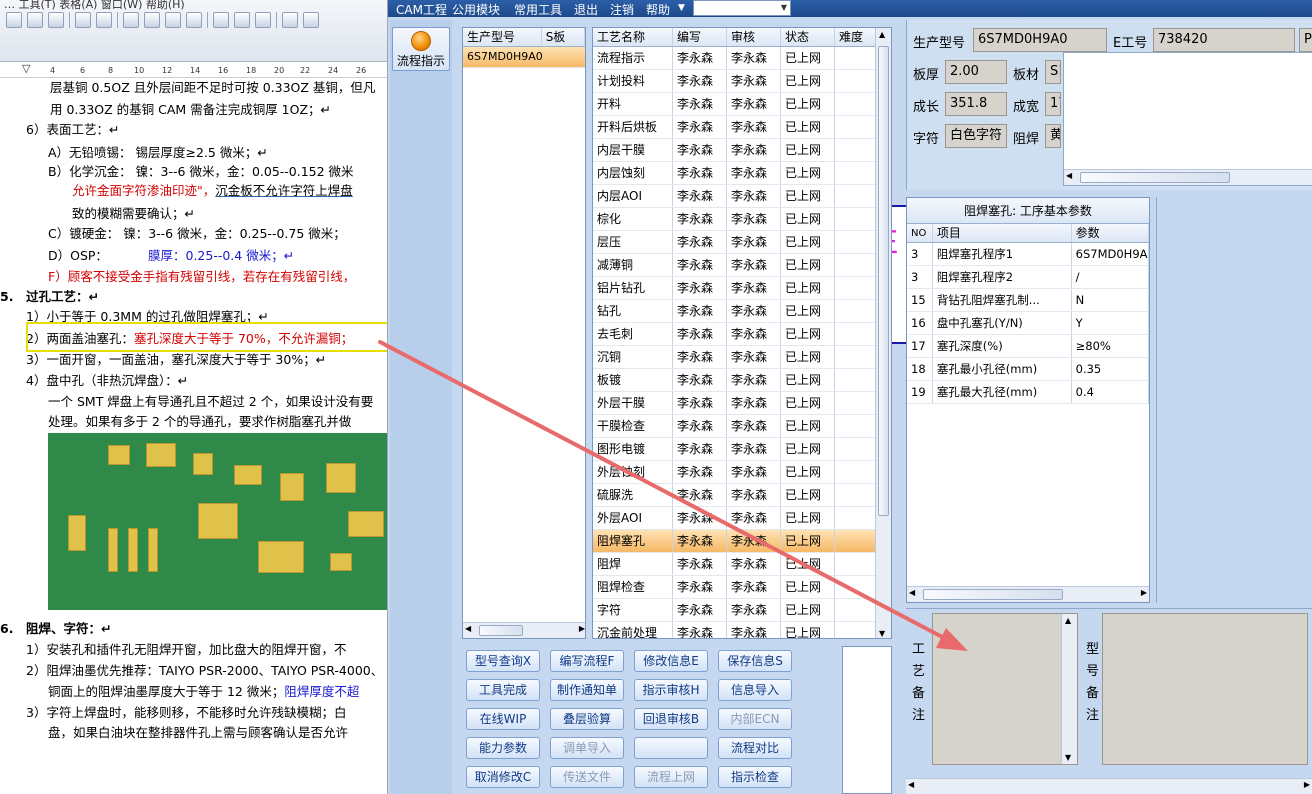 This screenshot has width=1312, height=794. I want to click on word-menu-bar: … 工具(T) 表格(A) 窗口(W) 帮助(H), so click(94, 6).